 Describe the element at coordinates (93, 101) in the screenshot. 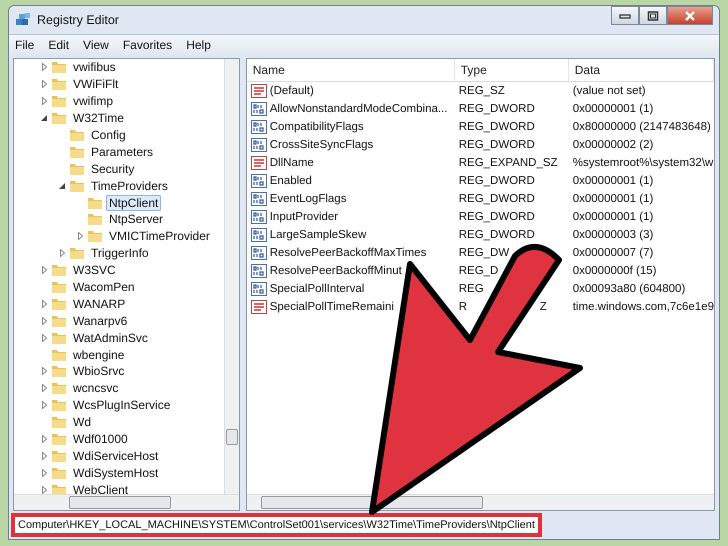

I see `tree-item: vwifimp` at that location.